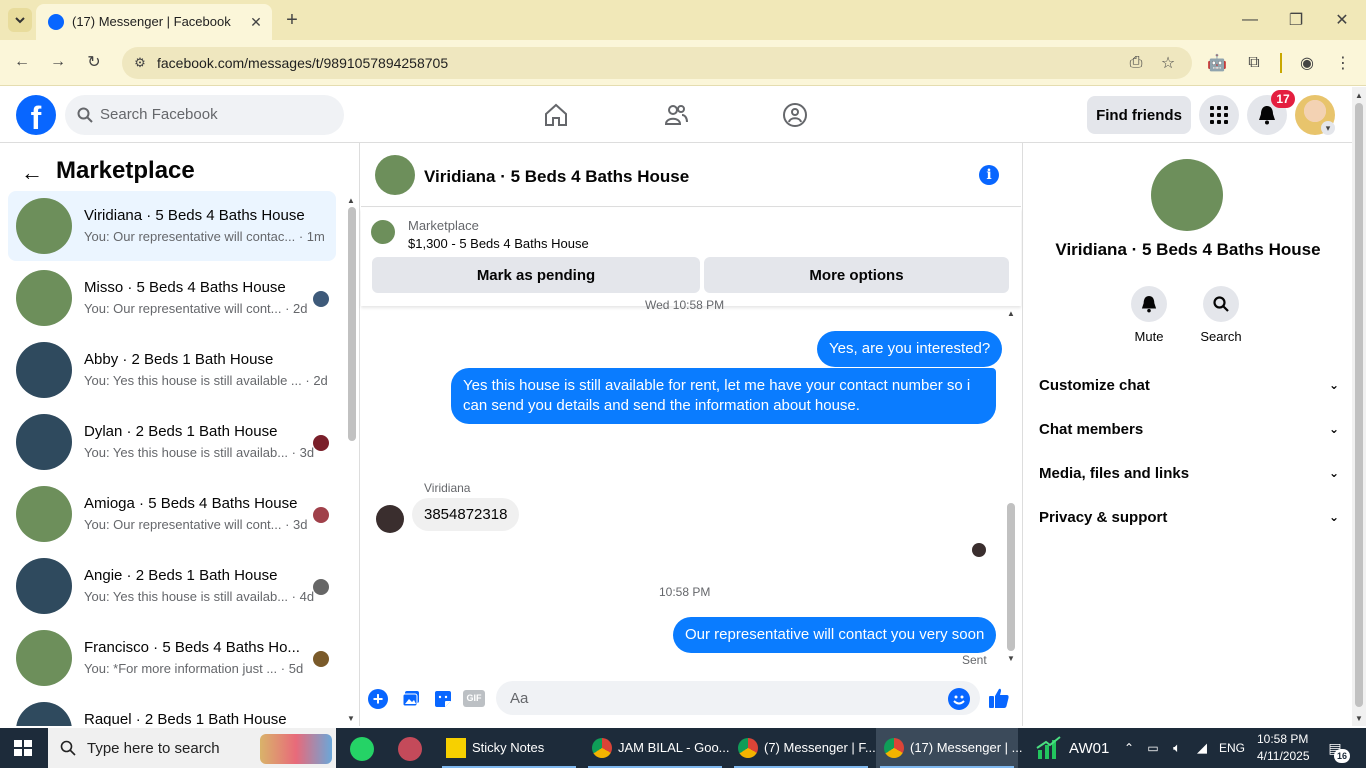 This screenshot has height=768, width=1366. Describe the element at coordinates (1136, 63) in the screenshot. I see `install-app-icon: ⎙` at that location.